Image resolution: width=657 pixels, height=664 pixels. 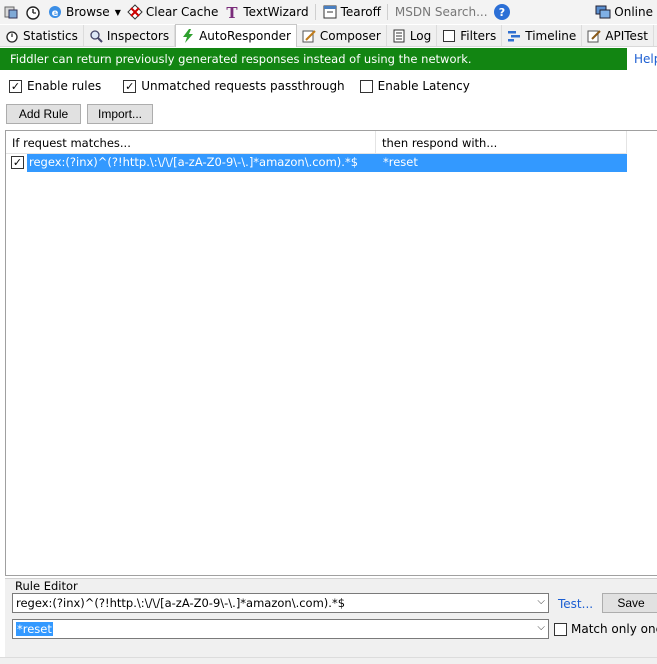 I want to click on tab-label: AutoResponder, so click(x=245, y=36).